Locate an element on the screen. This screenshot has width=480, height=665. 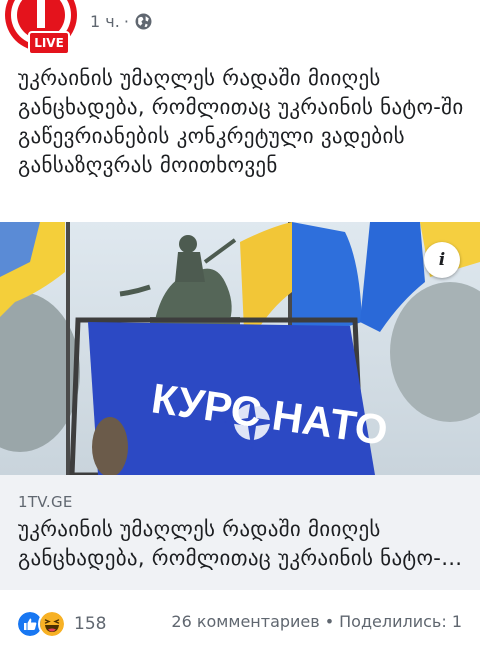
info-button: i is located at coordinates (442, 260).